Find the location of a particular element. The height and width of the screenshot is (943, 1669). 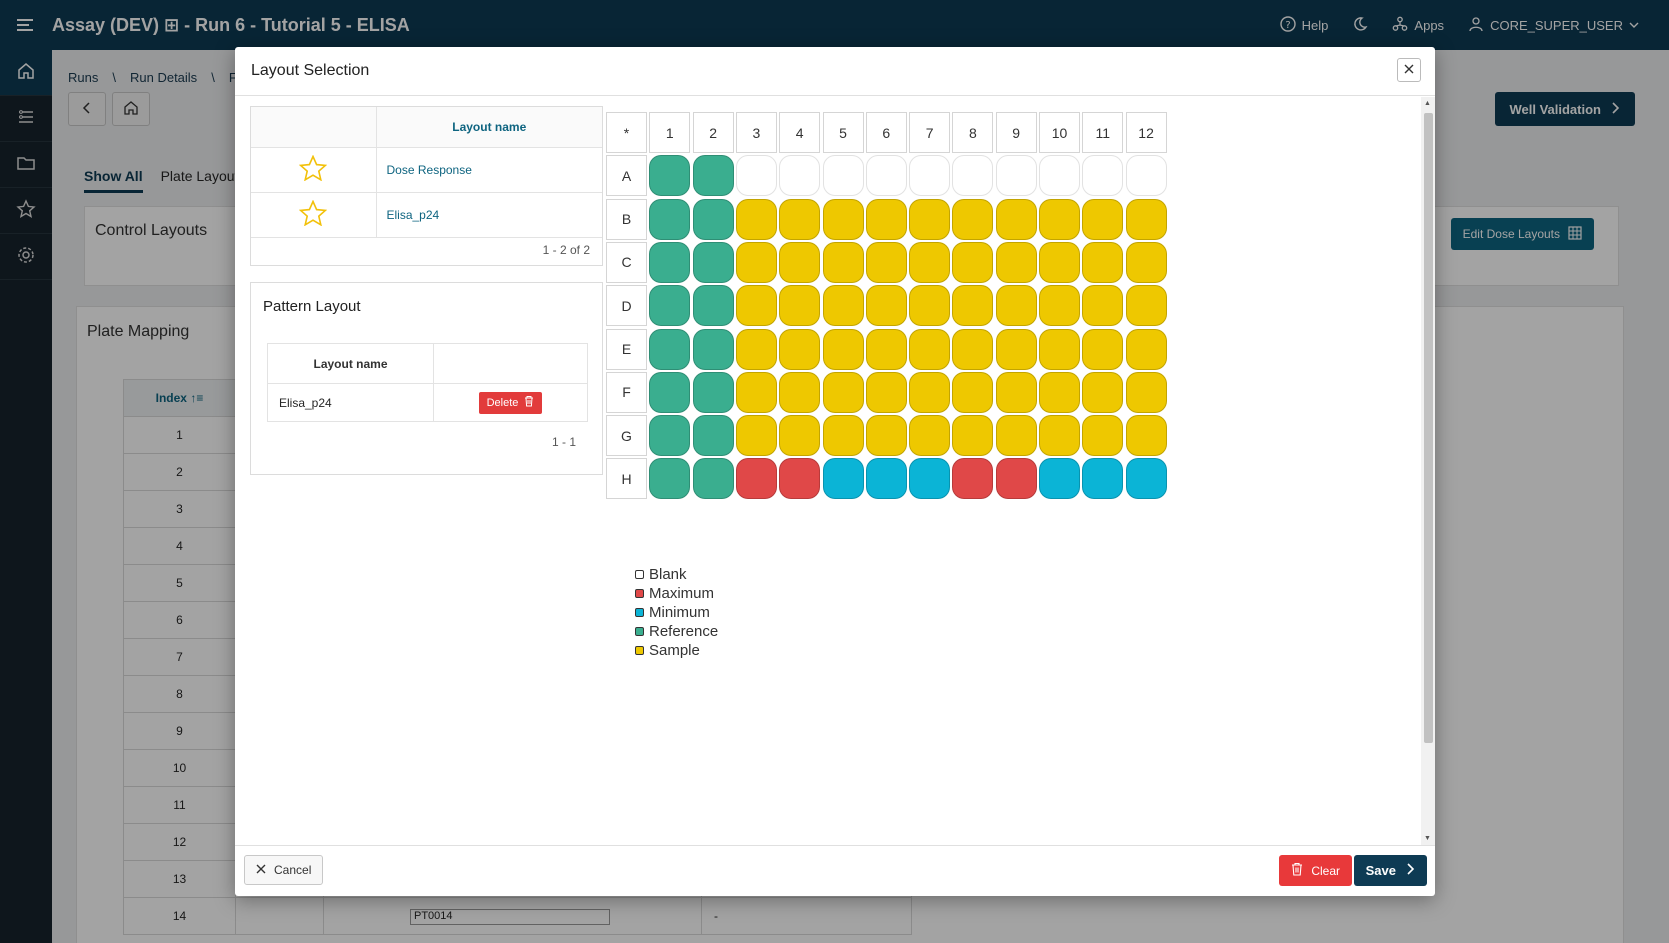

delete-button: Delete is located at coordinates (510, 402).